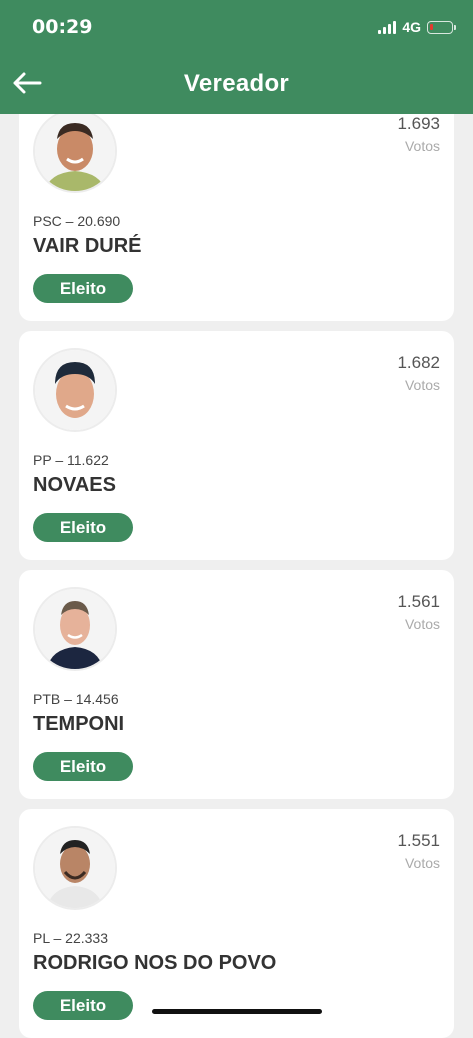 This screenshot has height=1038, width=473. Describe the element at coordinates (418, 851) in the screenshot. I see `vote-count: 1.551 Votos` at that location.